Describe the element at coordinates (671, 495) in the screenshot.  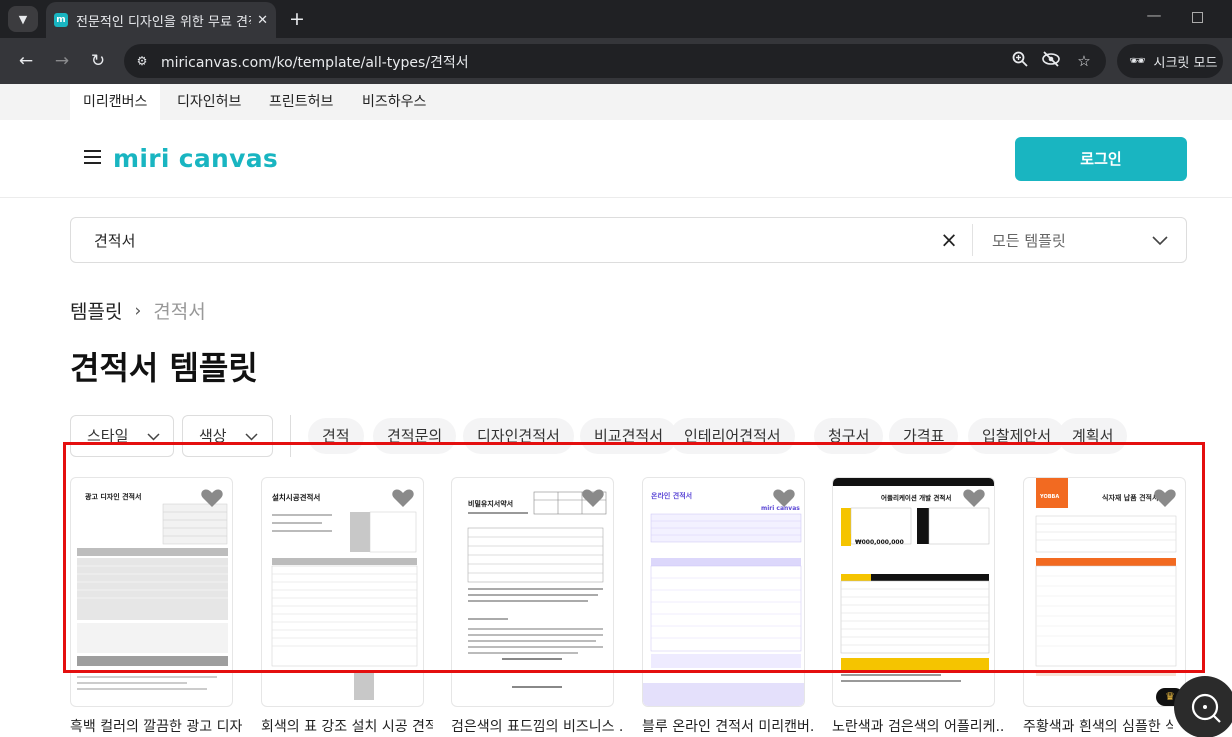
I see `doc-title: 온라인 견적서` at that location.